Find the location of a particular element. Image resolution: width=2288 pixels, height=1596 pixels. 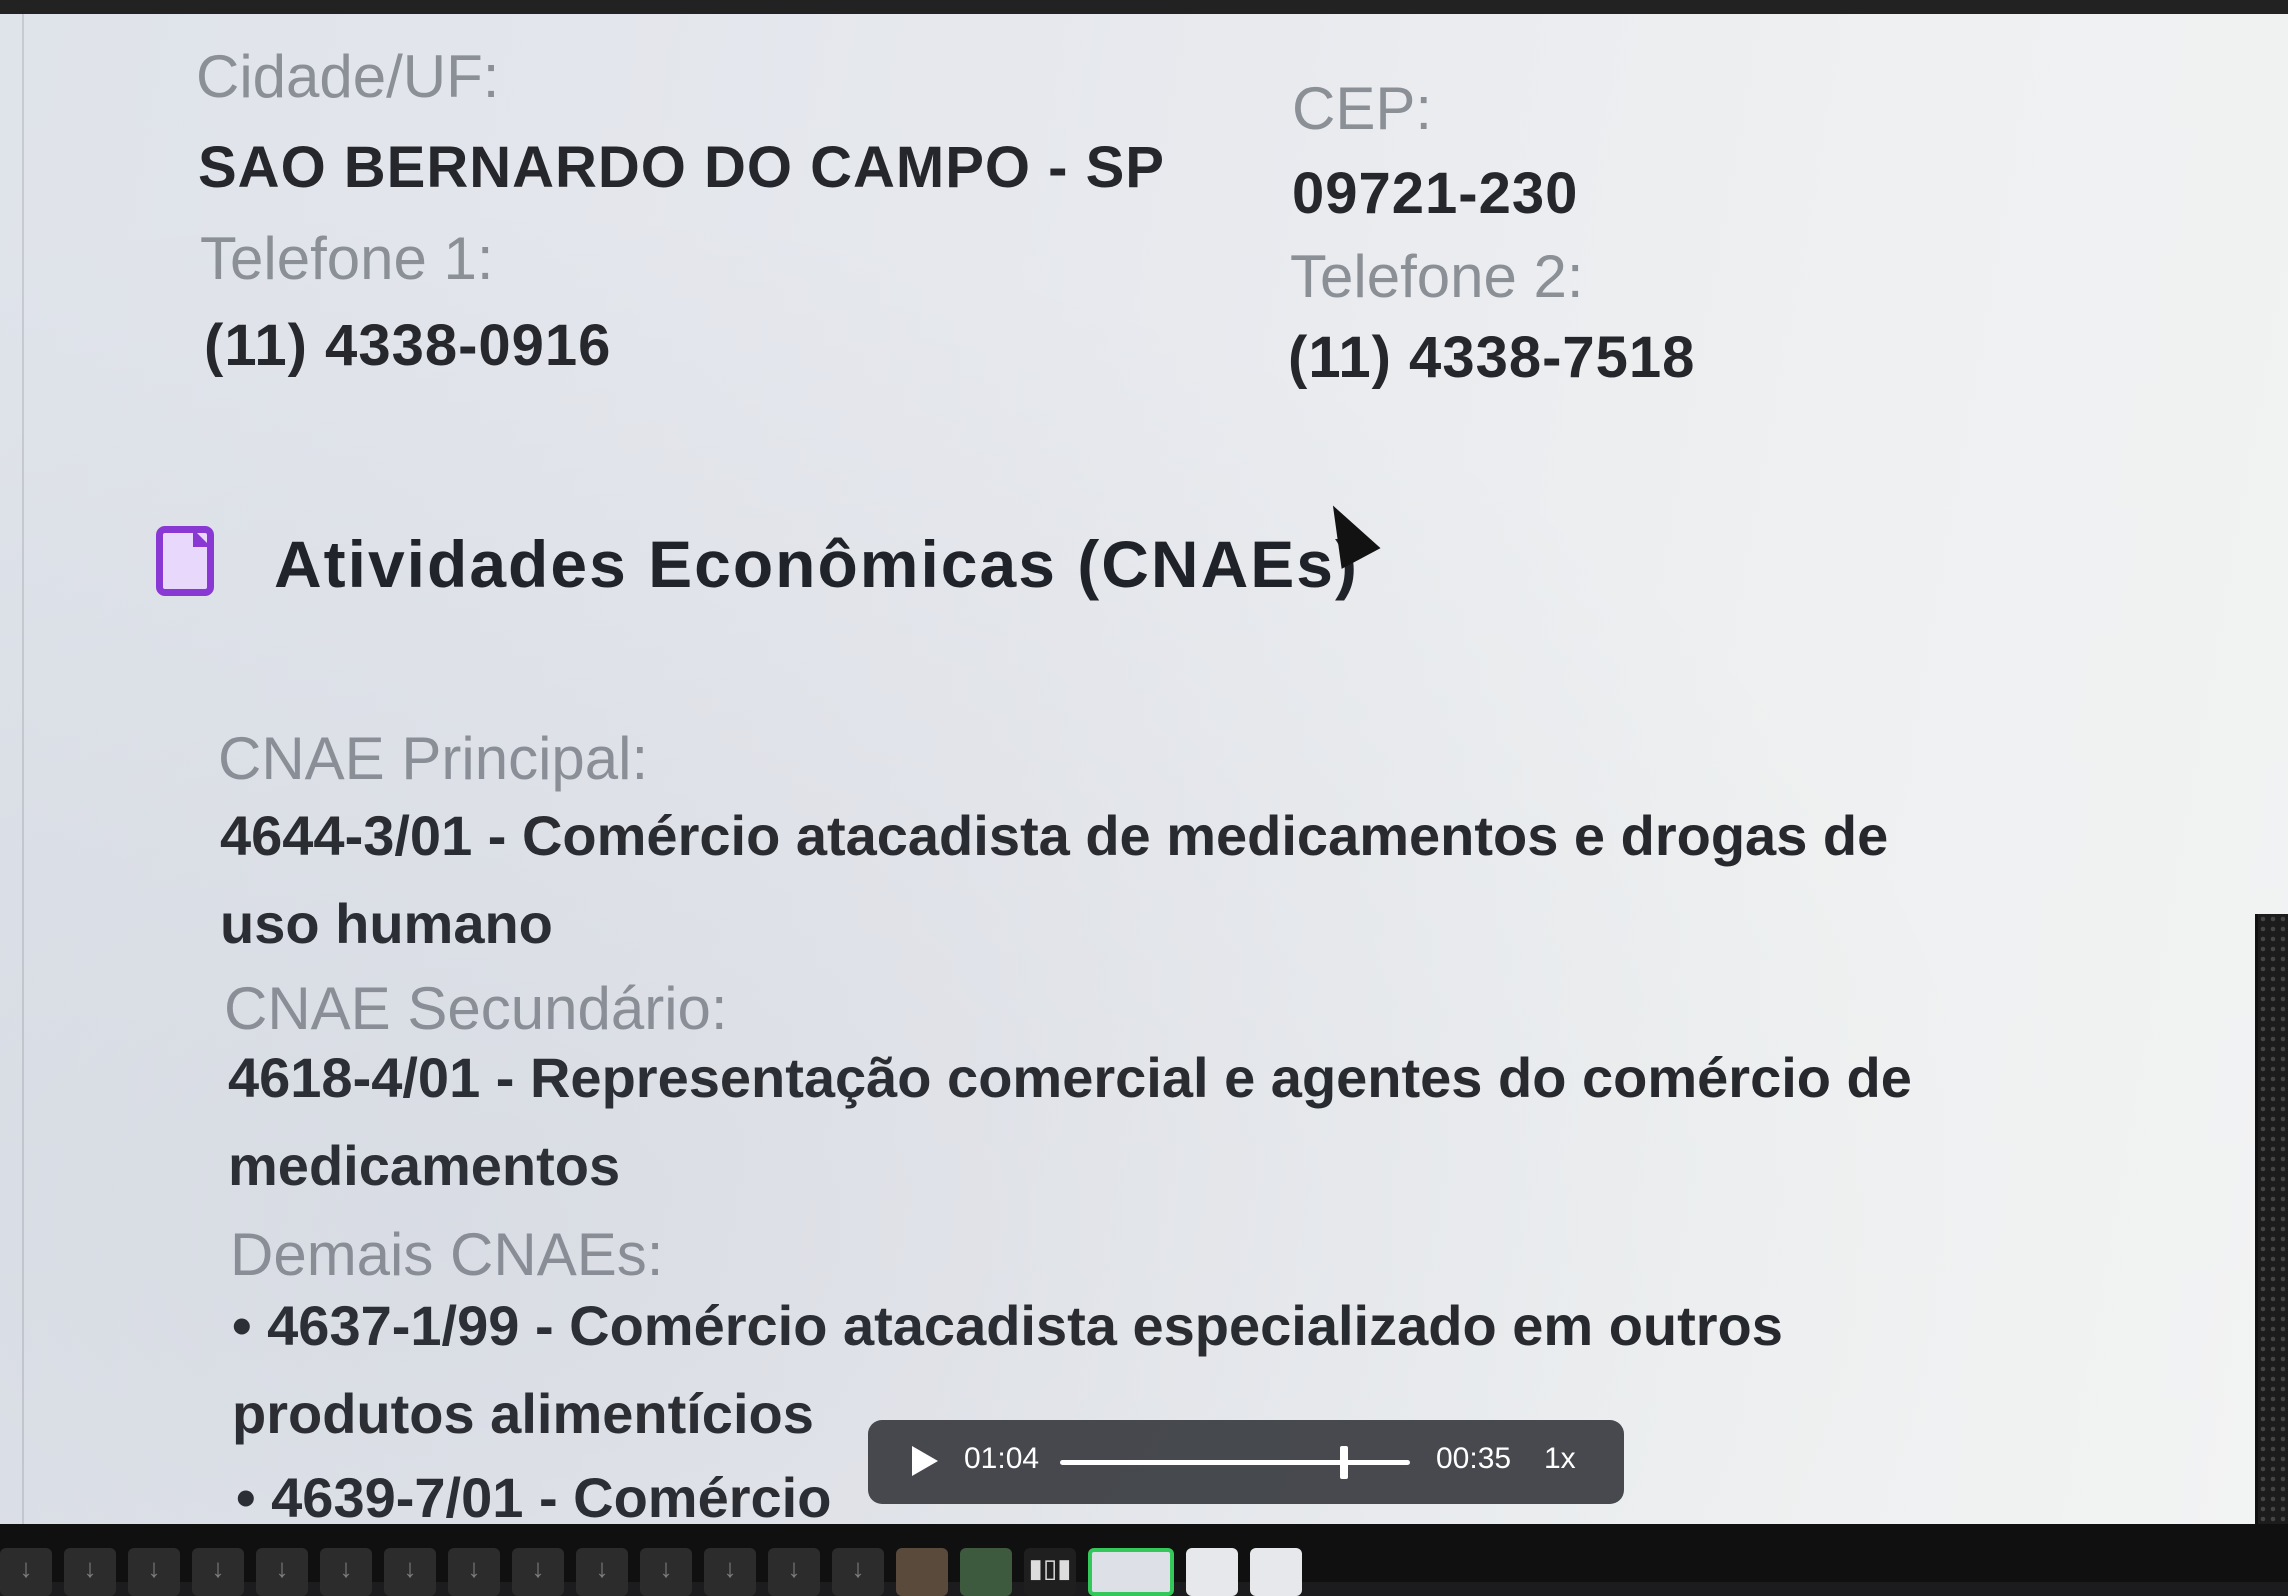

window-border is located at coordinates (23, 769).